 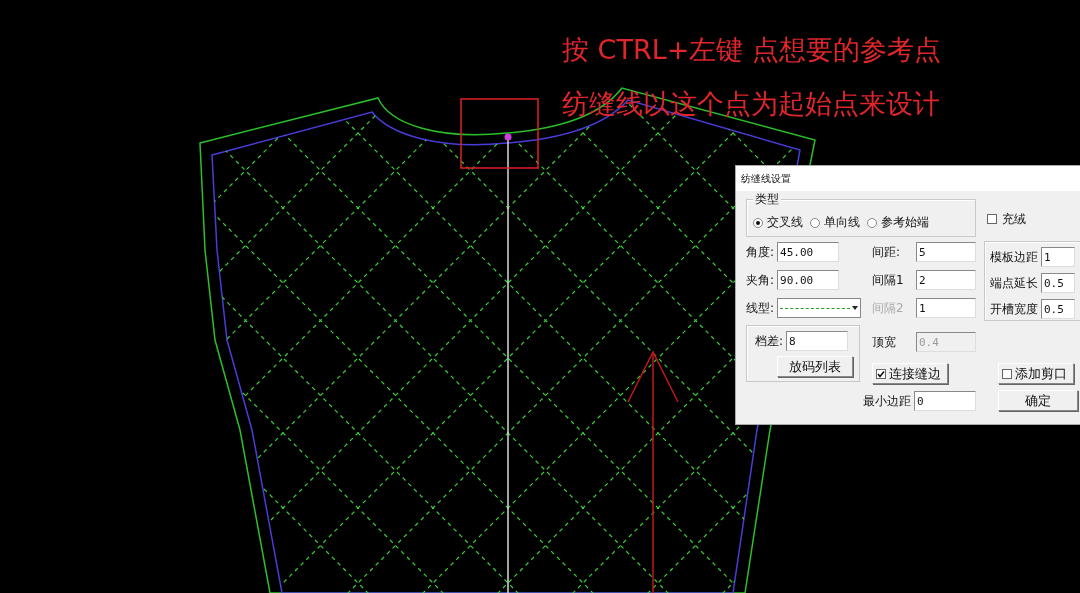 I want to click on dropdown-arrow-icon, so click(x=855, y=308).